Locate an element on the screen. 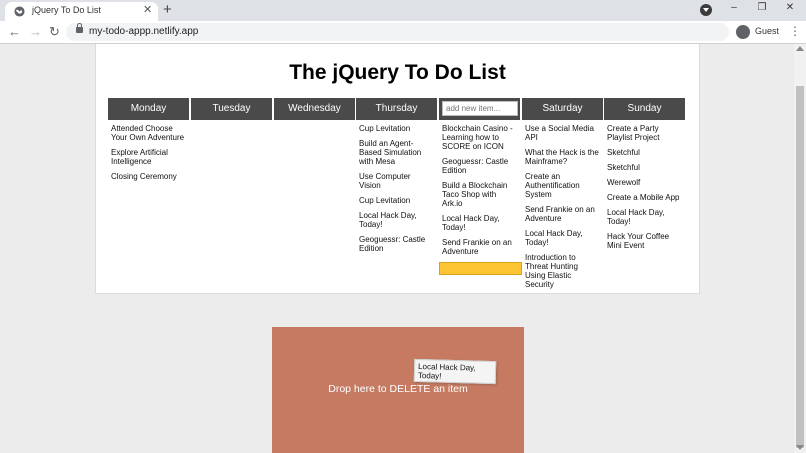 This screenshot has height=453, width=806. minimize-button: – is located at coordinates (734, 7).